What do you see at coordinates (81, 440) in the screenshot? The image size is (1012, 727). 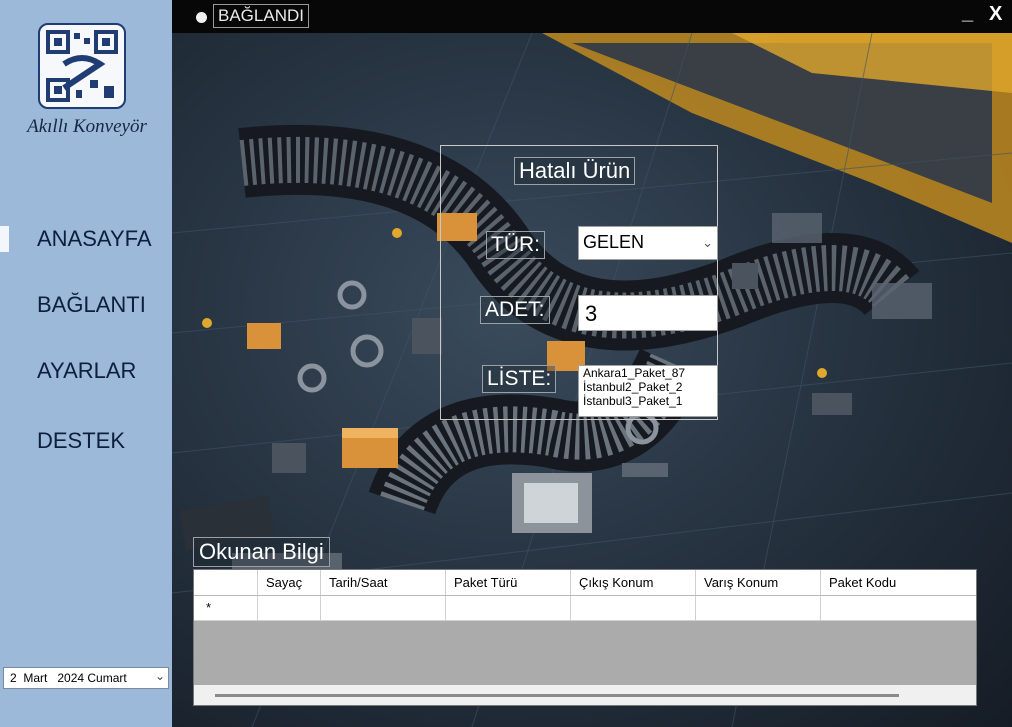 I see `sidebar-item-label: DESTEK` at bounding box center [81, 440].